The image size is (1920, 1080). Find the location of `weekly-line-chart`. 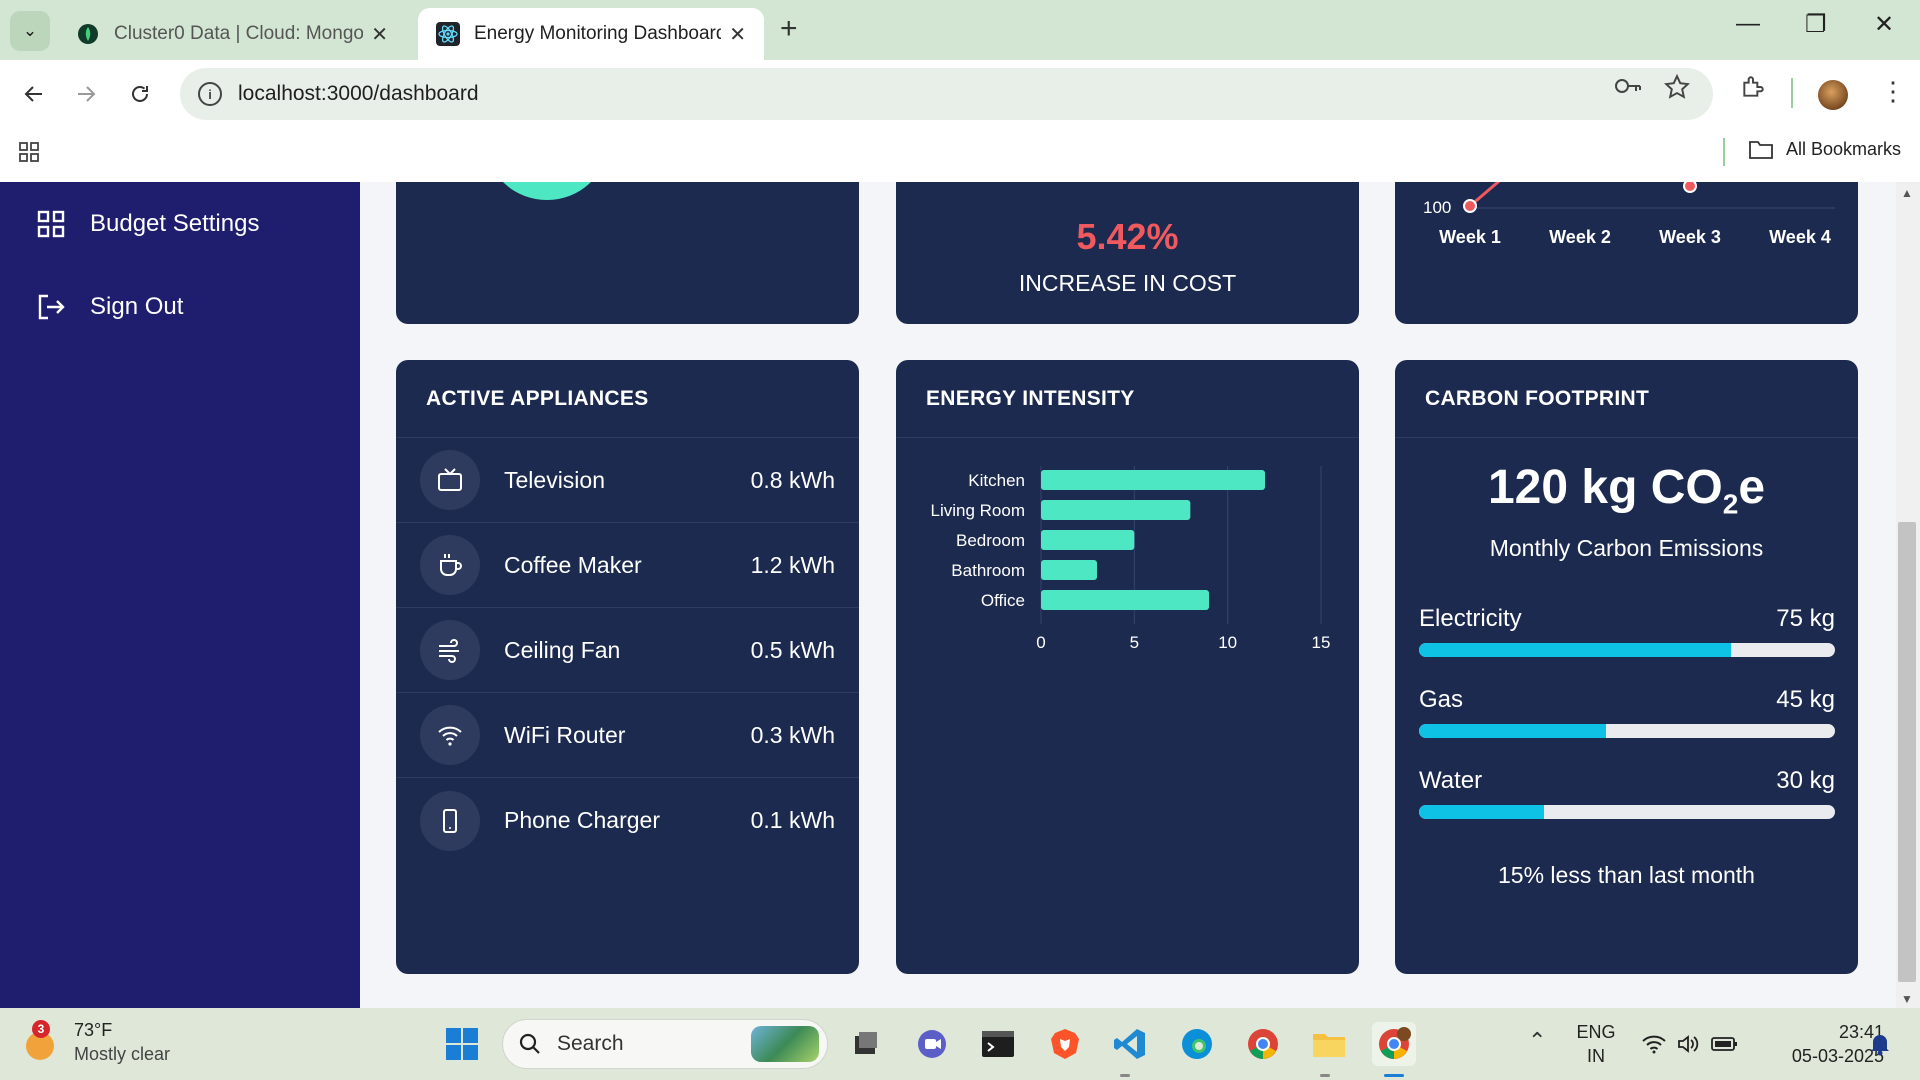

weekly-line-chart is located at coordinates (1649, 197).